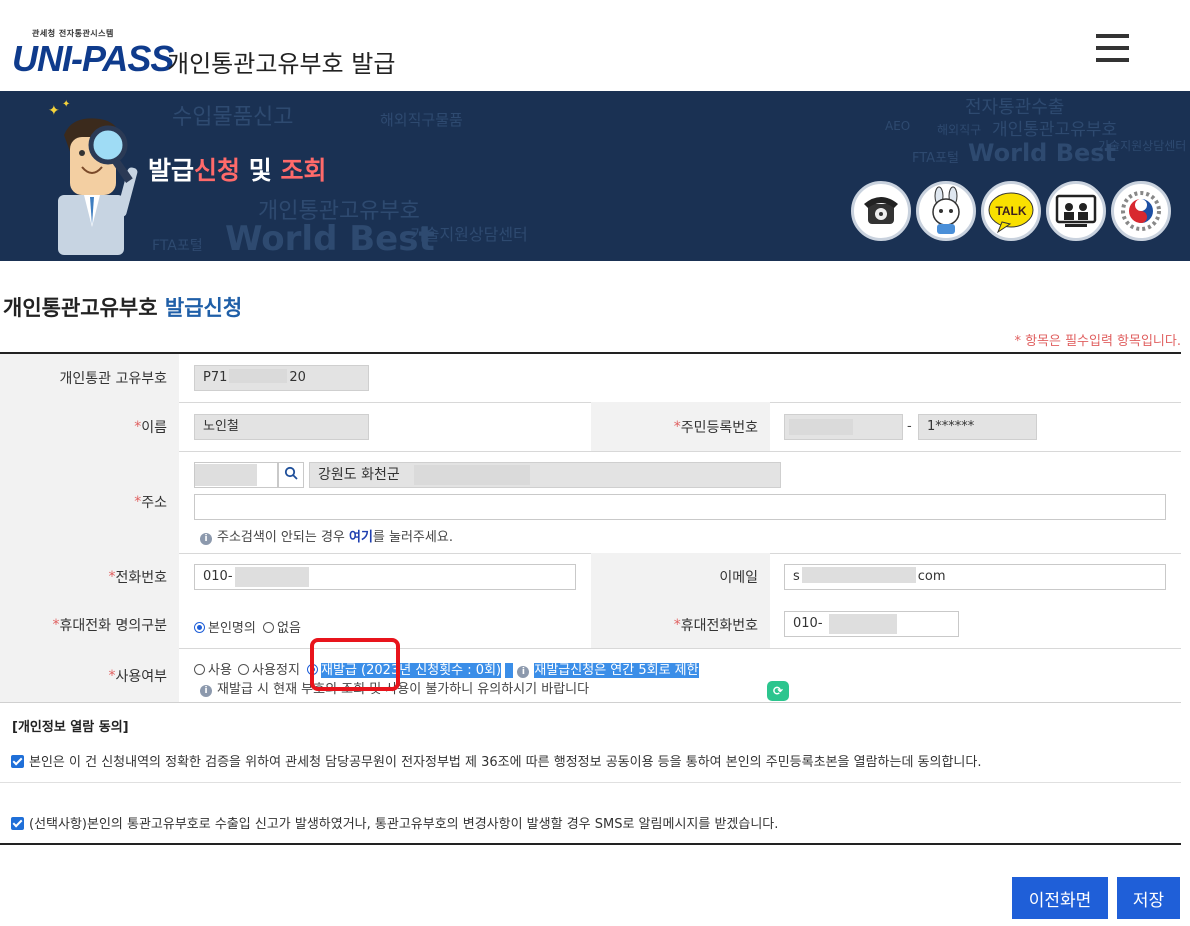 The width and height of the screenshot is (1190, 926). Describe the element at coordinates (203, 308) in the screenshot. I see `page-title-highlight: 발급신청` at that location.